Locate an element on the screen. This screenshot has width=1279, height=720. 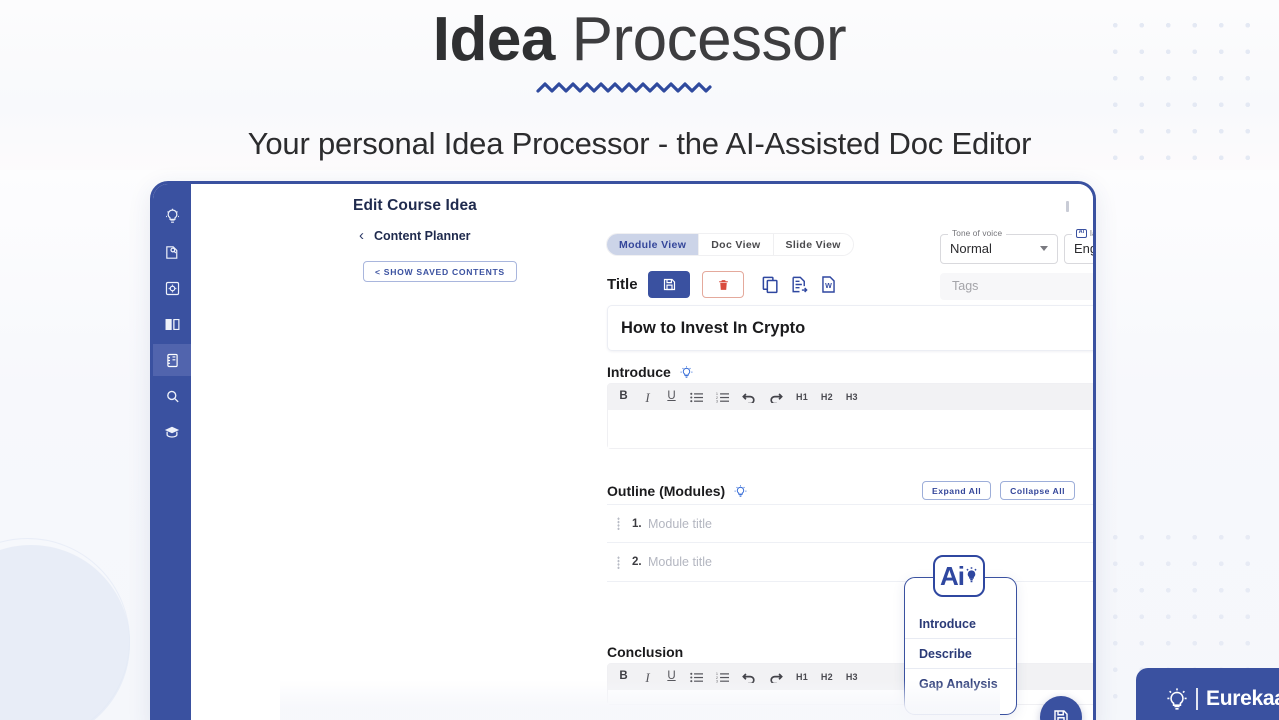
squiggle-underline-icon is located at coordinates (624, 87).